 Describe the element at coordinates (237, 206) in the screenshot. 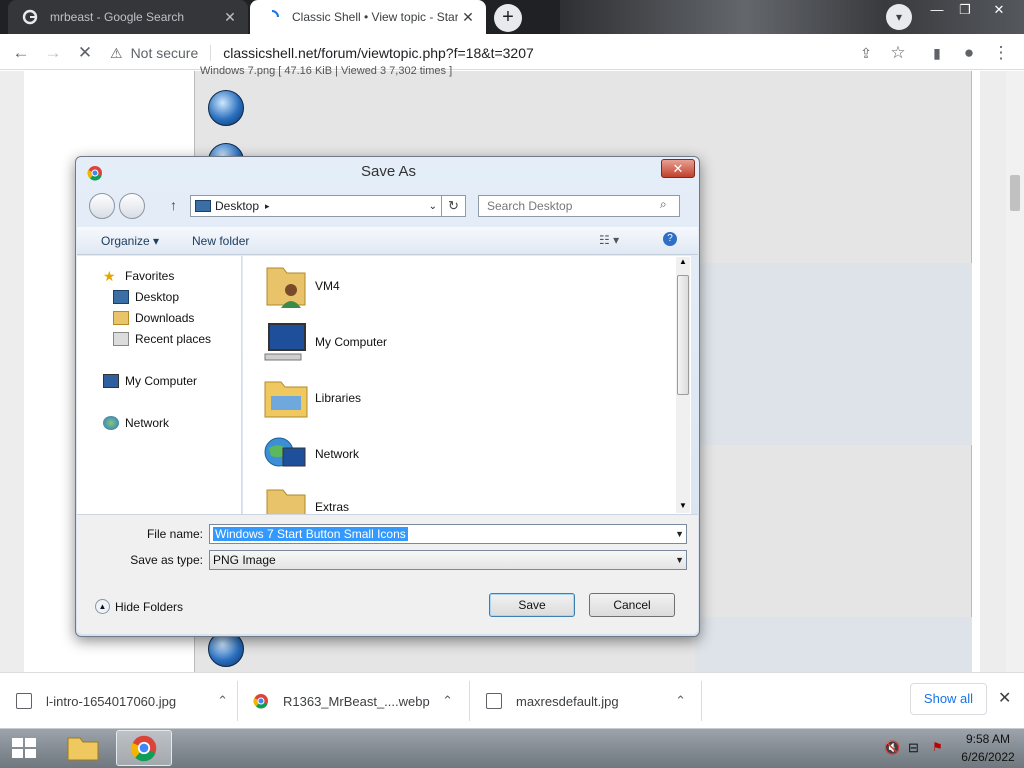

I see `breadcrumb-item: Desktop` at that location.